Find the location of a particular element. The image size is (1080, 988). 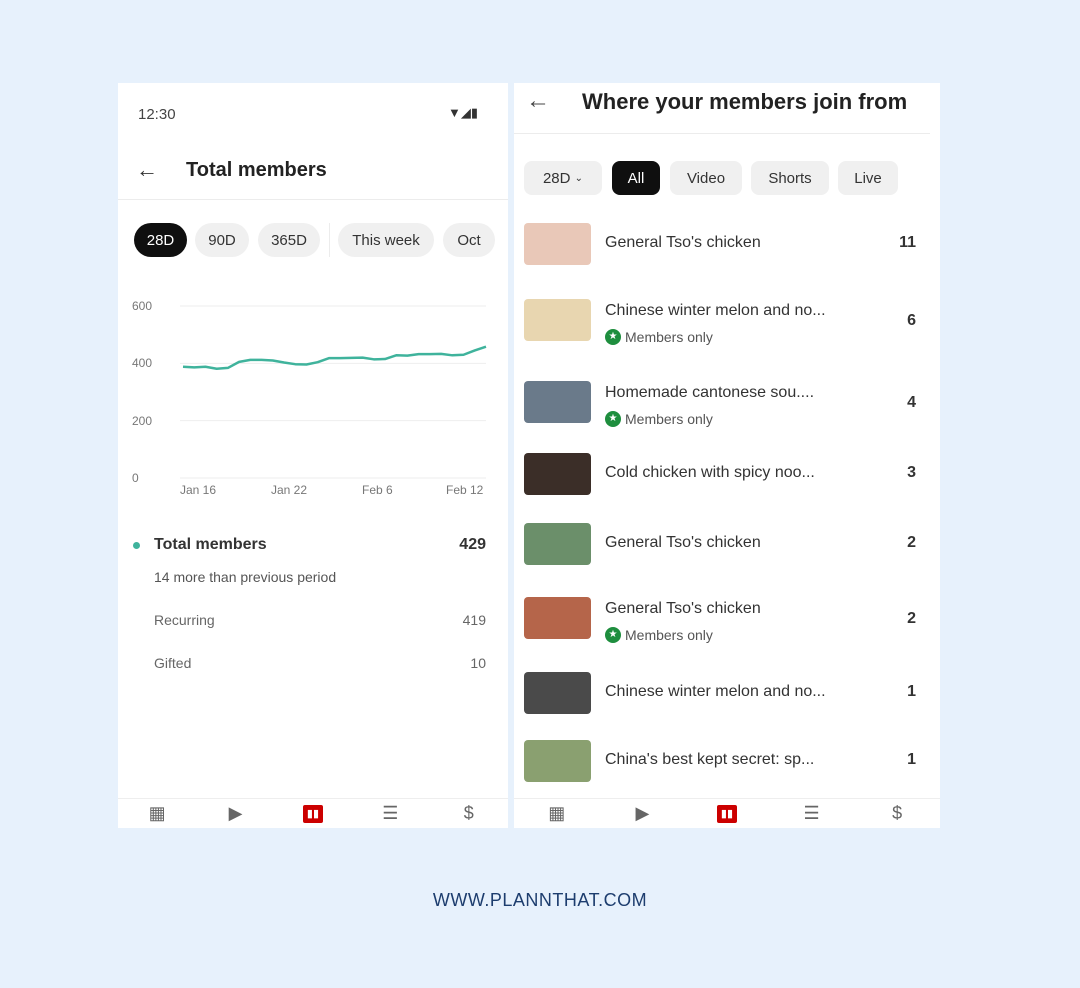

summary-subtitle: 14 more than previous period is located at coordinates (245, 577).